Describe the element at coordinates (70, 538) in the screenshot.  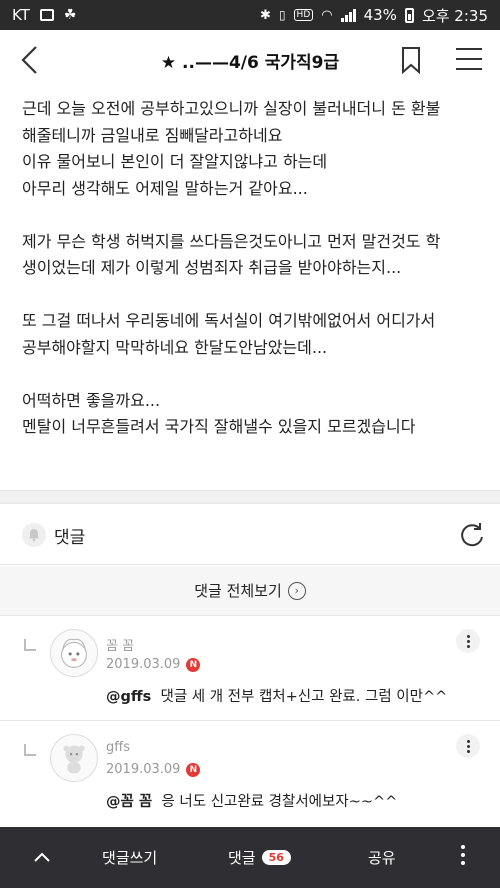
I see `comments-label: 댓글` at that location.